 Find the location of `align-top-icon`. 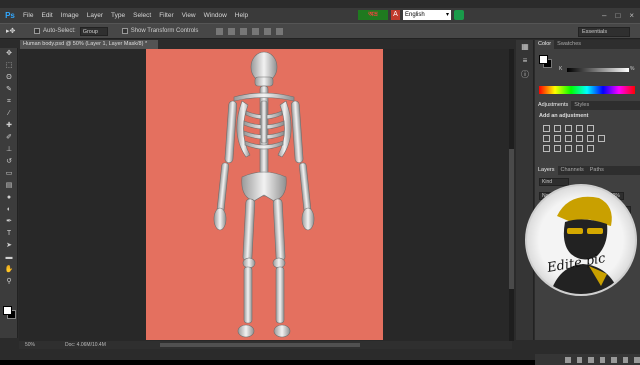

align-top-icon is located at coordinates (220, 31).